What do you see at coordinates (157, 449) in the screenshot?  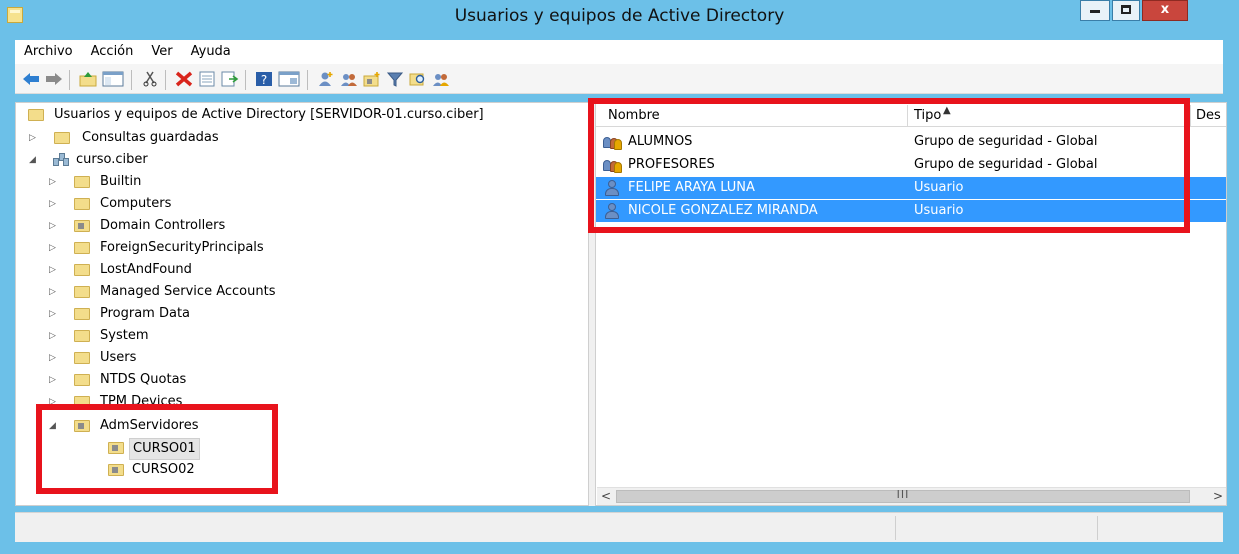 I see `annotation-box-ou` at bounding box center [157, 449].